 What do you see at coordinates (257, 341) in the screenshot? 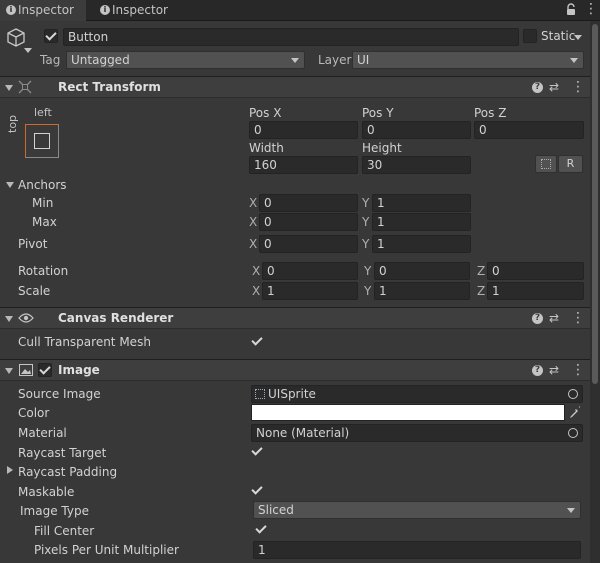
I see `cull-transparent-mesh-checkbox` at bounding box center [257, 341].